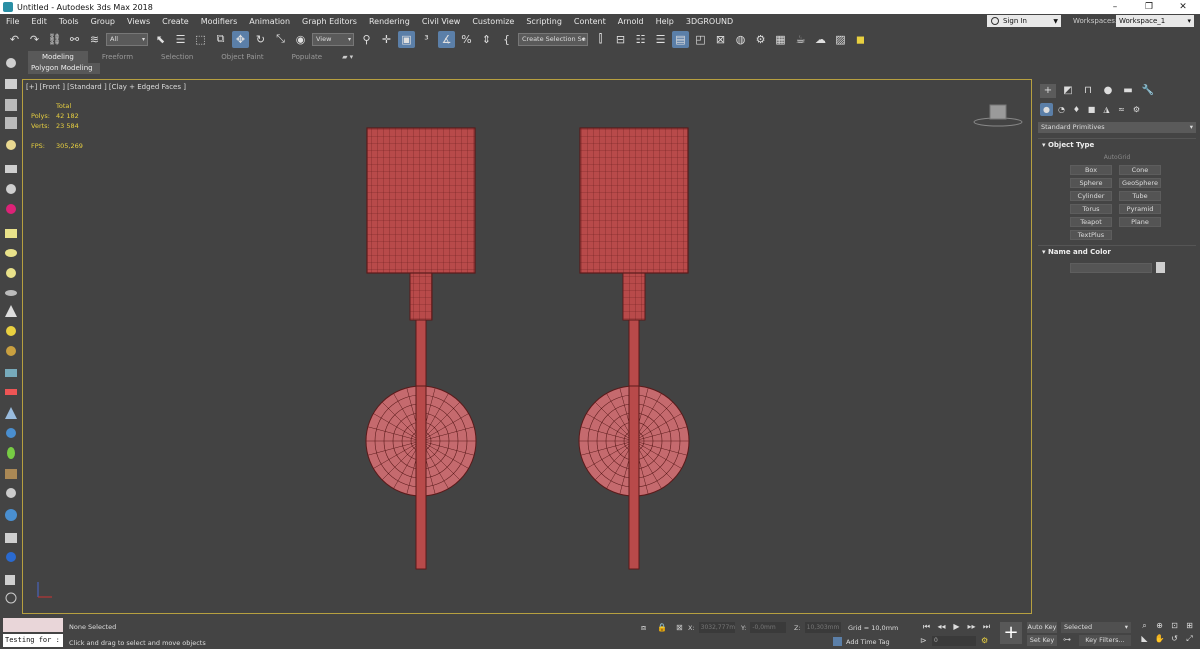 The width and height of the screenshot is (1200, 649). I want to click on menu-help: Help, so click(665, 21).